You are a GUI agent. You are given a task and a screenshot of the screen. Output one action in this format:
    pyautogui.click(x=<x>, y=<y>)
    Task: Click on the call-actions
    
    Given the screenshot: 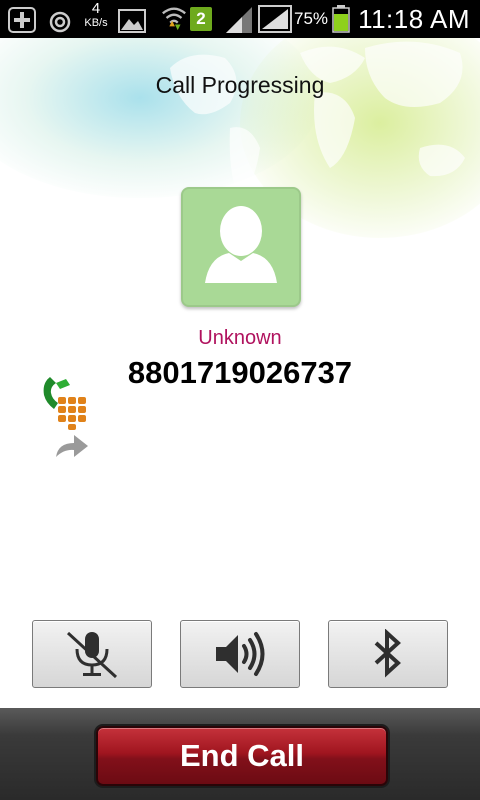 What is the action you would take?
    pyautogui.click(x=70, y=418)
    